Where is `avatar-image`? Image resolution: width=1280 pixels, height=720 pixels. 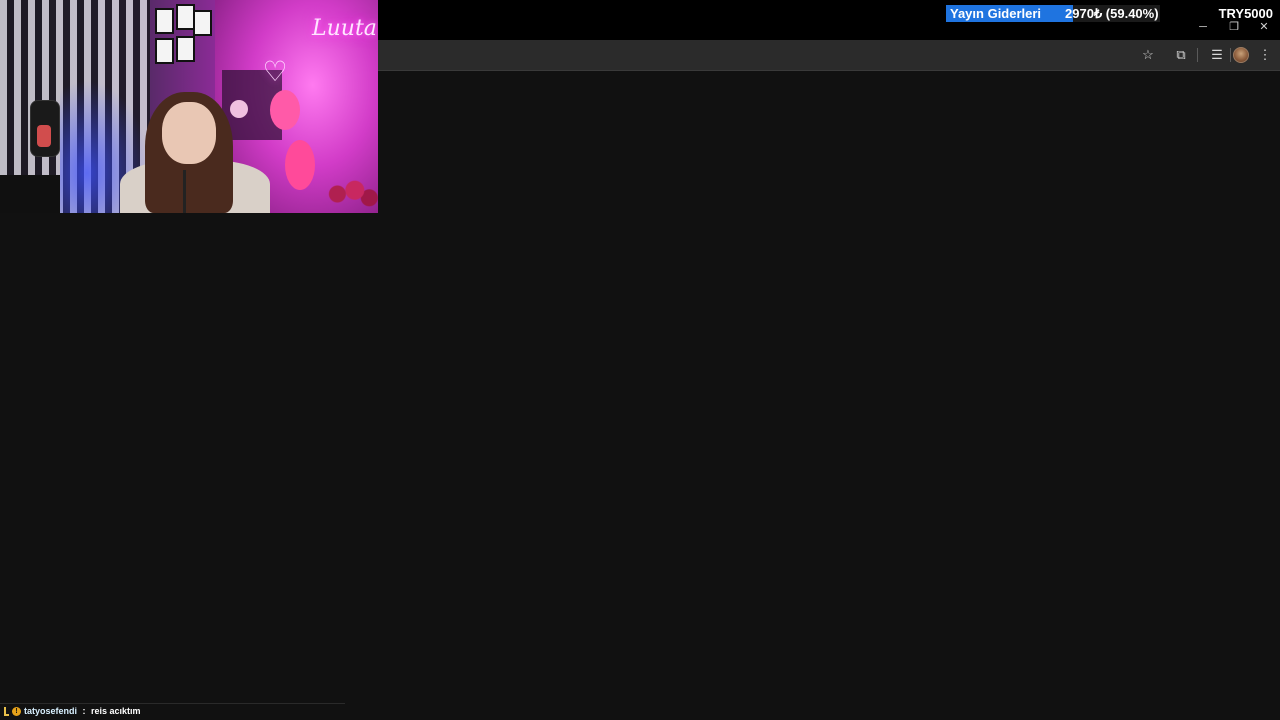 avatar-image is located at coordinates (1241, 55).